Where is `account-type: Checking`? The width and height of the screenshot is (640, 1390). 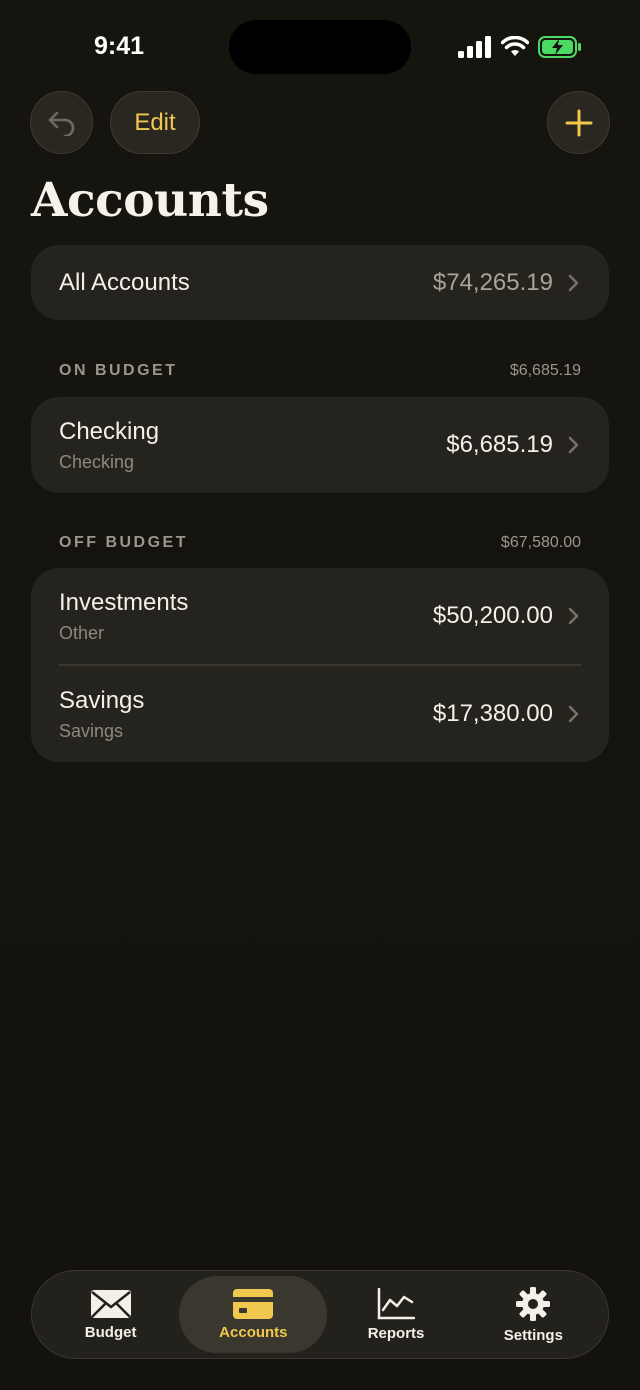
account-type: Checking is located at coordinates (97, 461).